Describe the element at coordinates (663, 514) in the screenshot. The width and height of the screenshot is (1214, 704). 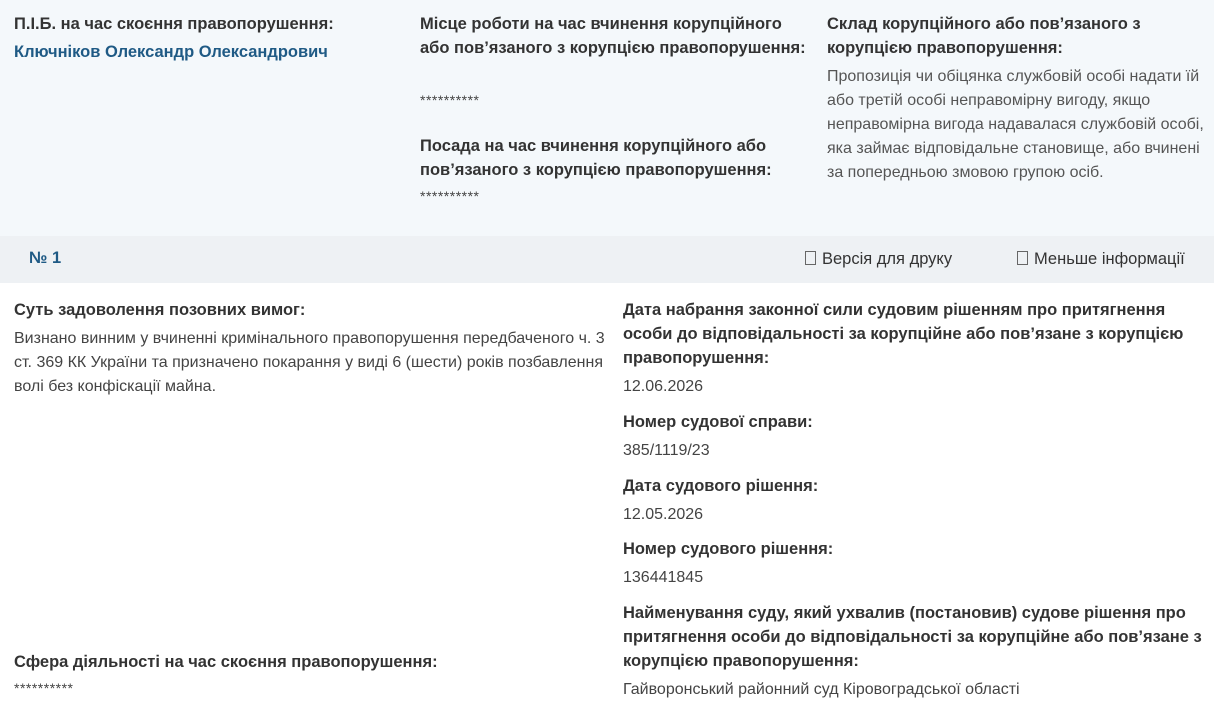
I see `decision-date-value: 12.05.2026` at that location.